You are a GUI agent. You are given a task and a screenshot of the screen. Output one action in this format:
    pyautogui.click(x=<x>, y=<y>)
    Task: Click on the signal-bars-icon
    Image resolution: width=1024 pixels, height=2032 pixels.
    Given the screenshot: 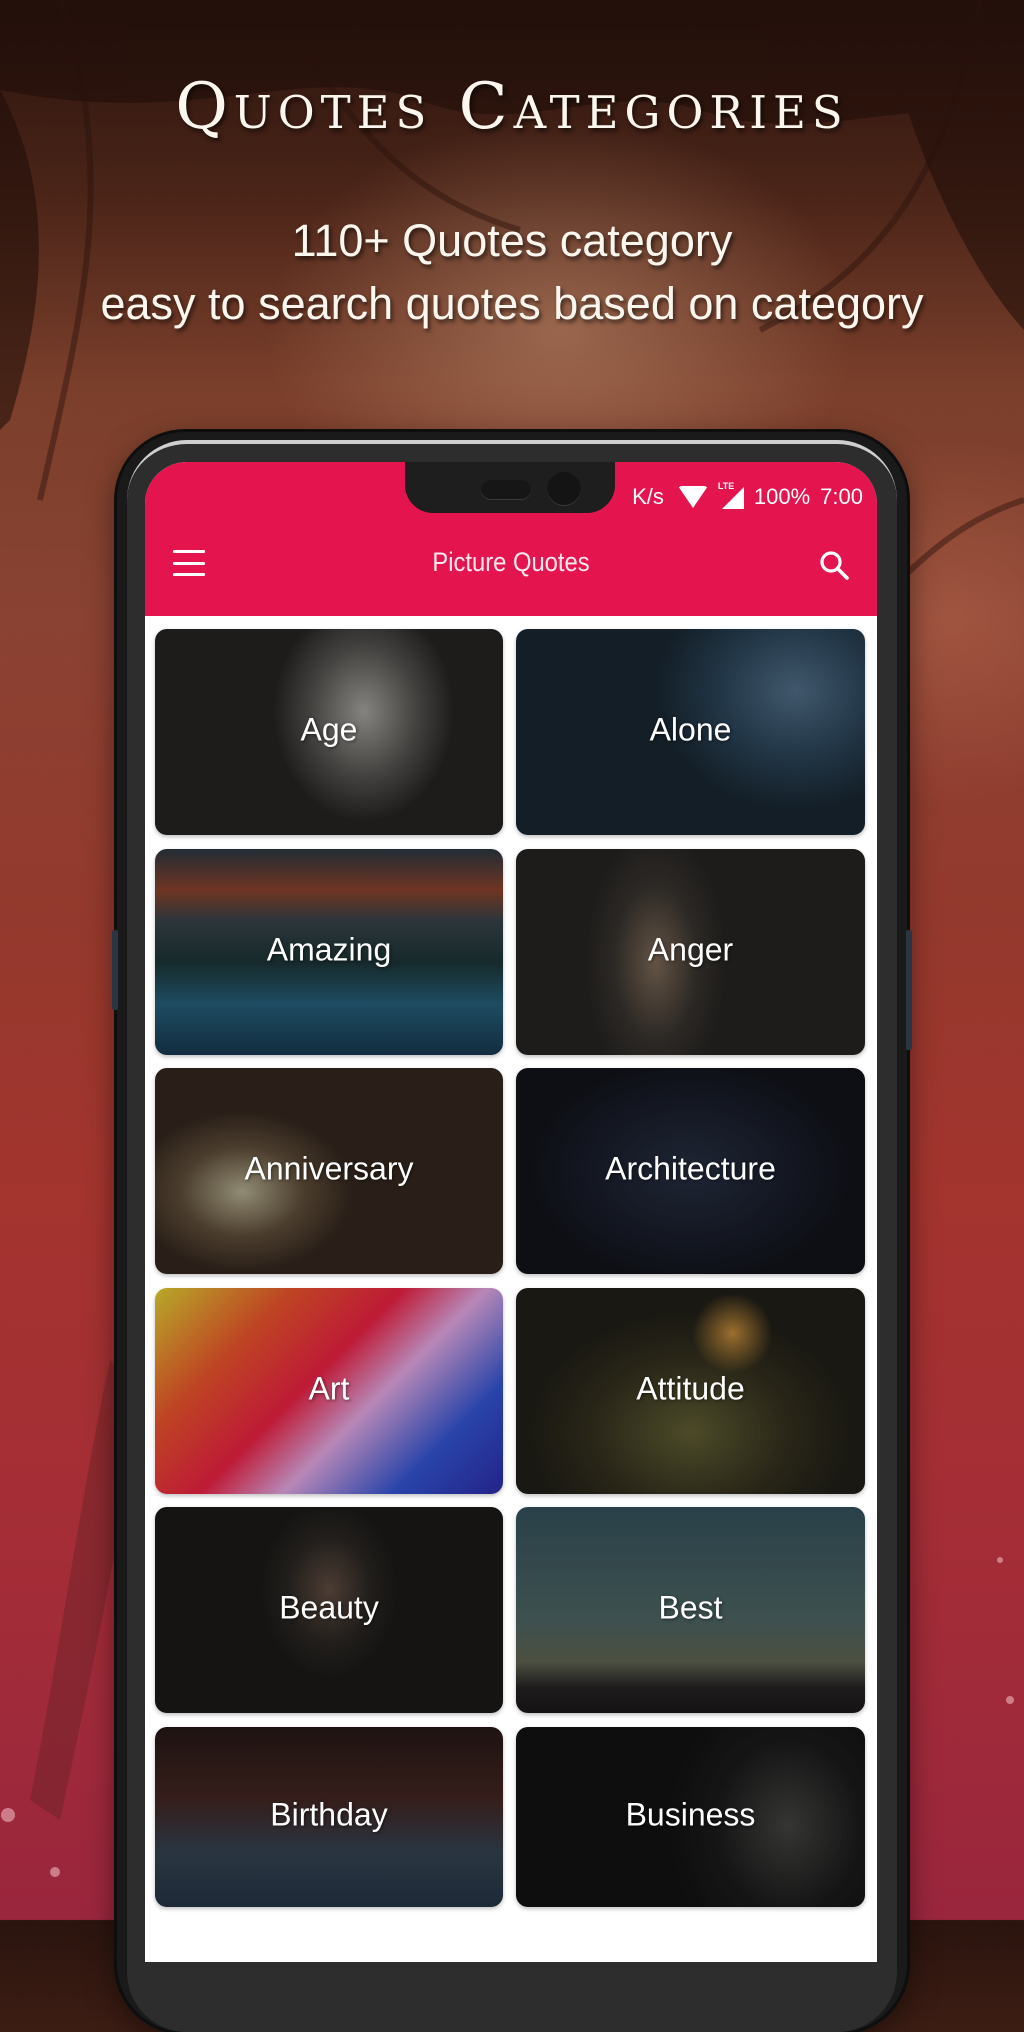 What is the action you would take?
    pyautogui.click(x=732, y=498)
    